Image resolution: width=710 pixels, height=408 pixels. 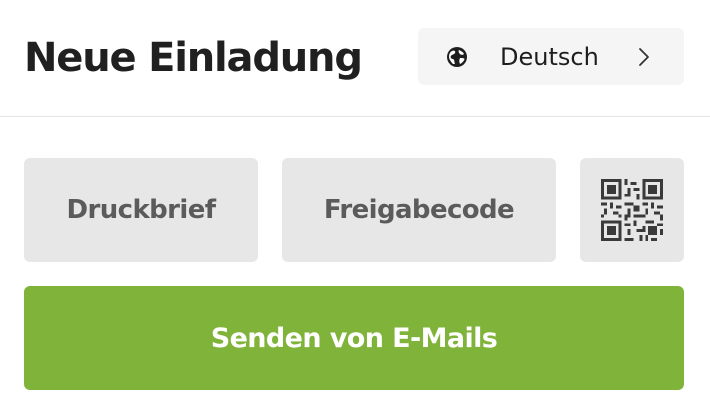 What do you see at coordinates (644, 57) in the screenshot?
I see `chevron-right-icon` at bounding box center [644, 57].